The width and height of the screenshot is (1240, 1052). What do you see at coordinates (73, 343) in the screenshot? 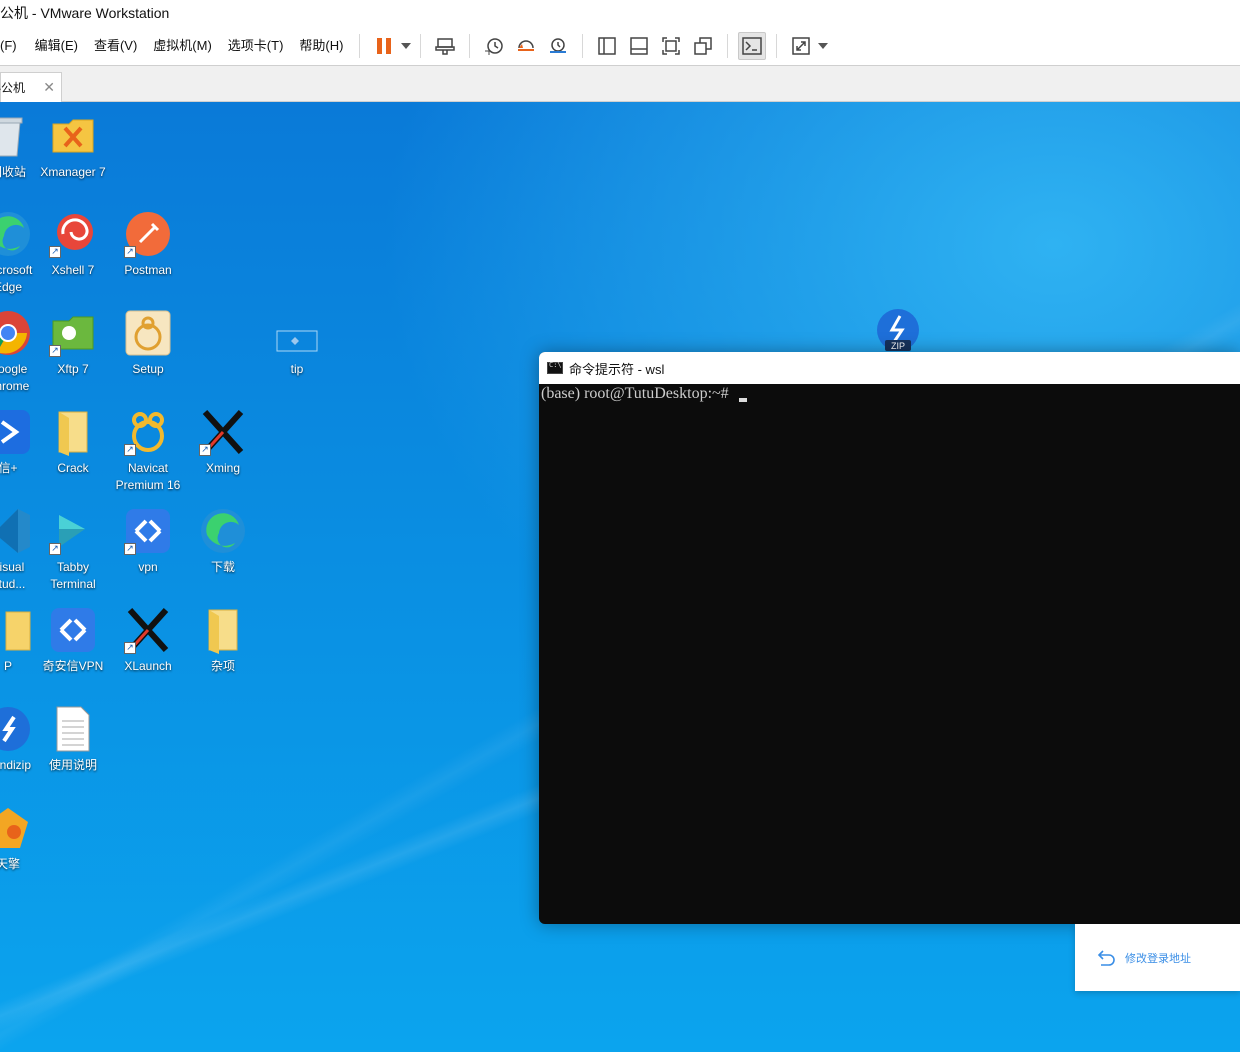
I see `desktop-icon-xftp: ↗ Xftp 7` at bounding box center [73, 343].